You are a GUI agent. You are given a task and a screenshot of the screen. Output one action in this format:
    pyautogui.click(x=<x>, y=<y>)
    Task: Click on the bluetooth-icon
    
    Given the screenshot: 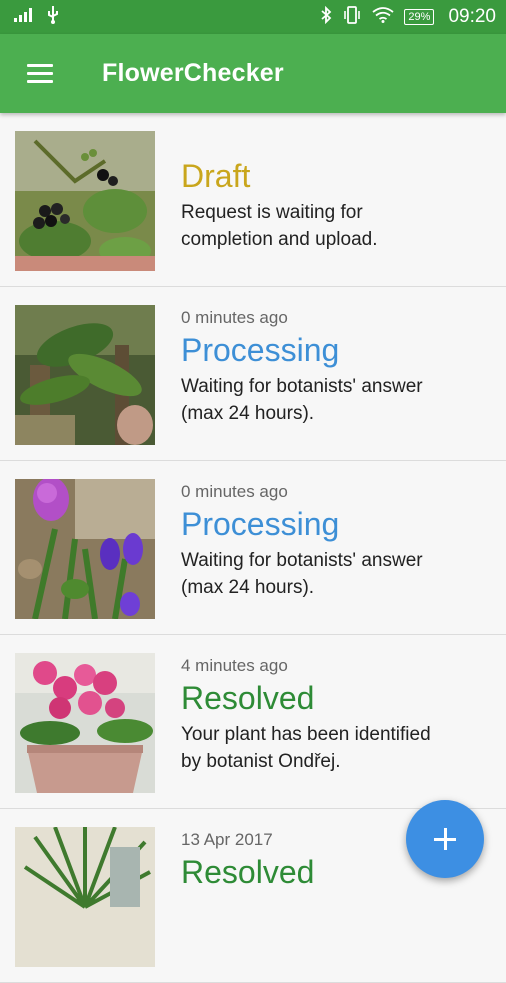 What is the action you would take?
    pyautogui.click(x=326, y=17)
    